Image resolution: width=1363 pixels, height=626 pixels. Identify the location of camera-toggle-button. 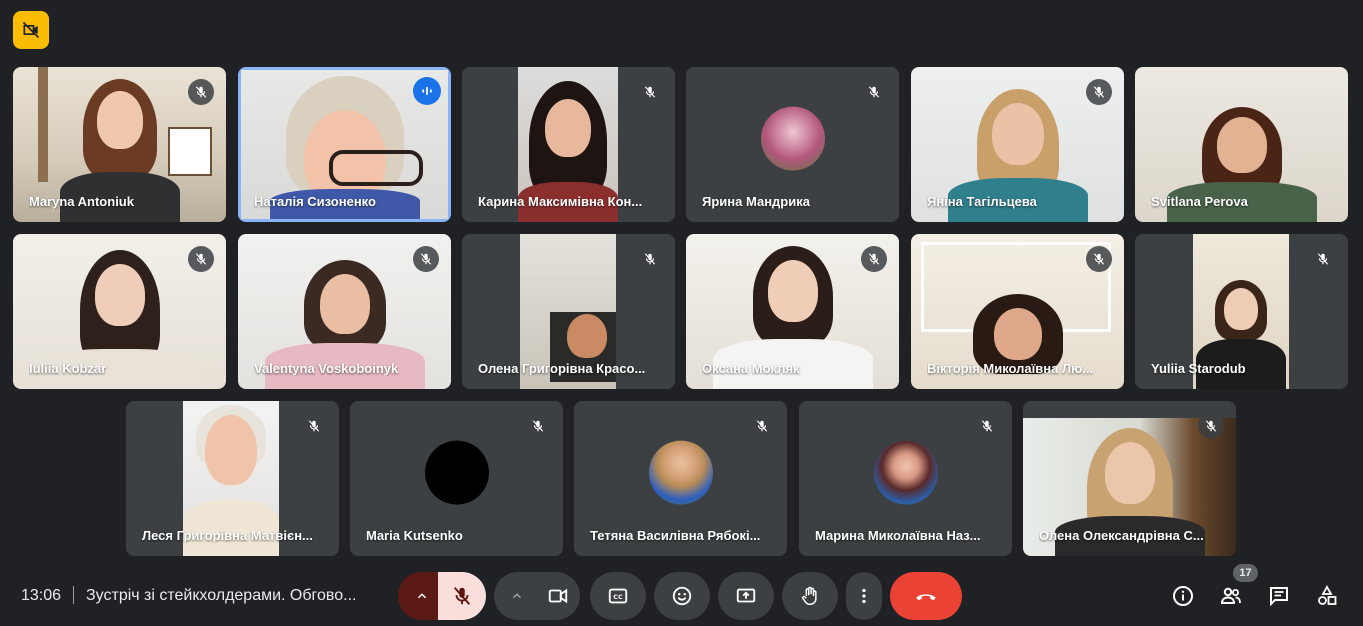
(558, 596).